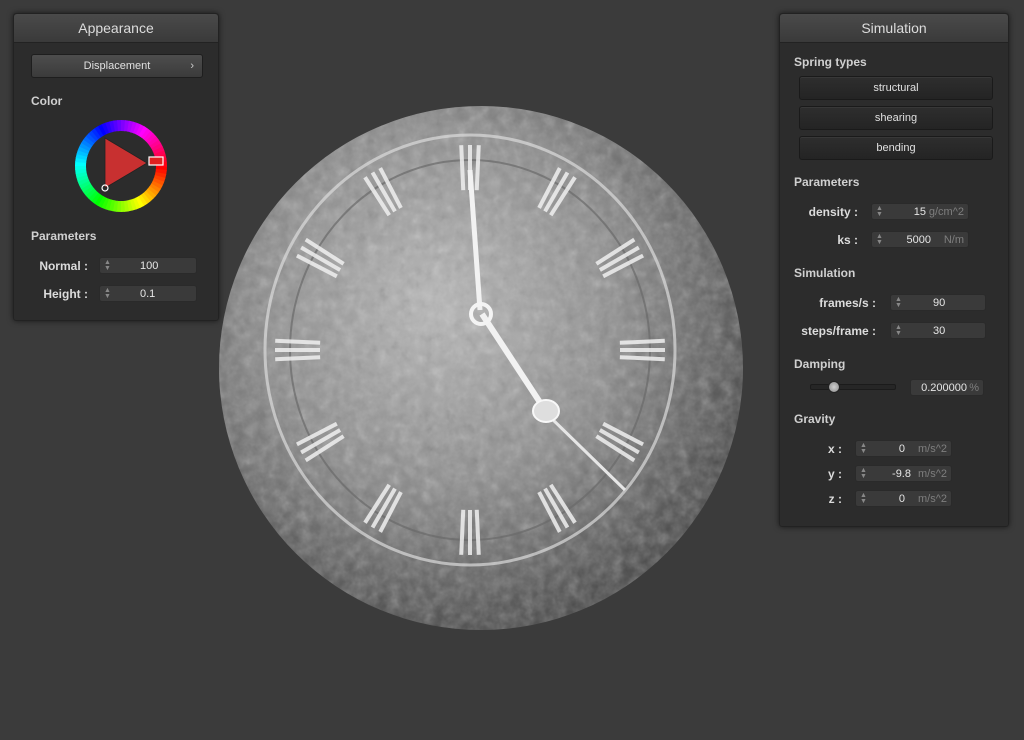 This screenshot has height=740, width=1024. I want to click on normal-label: Normal :, so click(63, 266).